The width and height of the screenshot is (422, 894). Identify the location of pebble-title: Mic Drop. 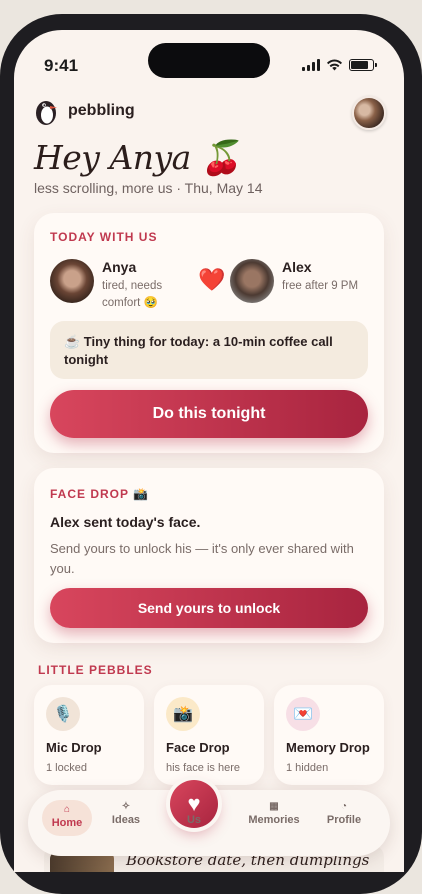
(74, 747).